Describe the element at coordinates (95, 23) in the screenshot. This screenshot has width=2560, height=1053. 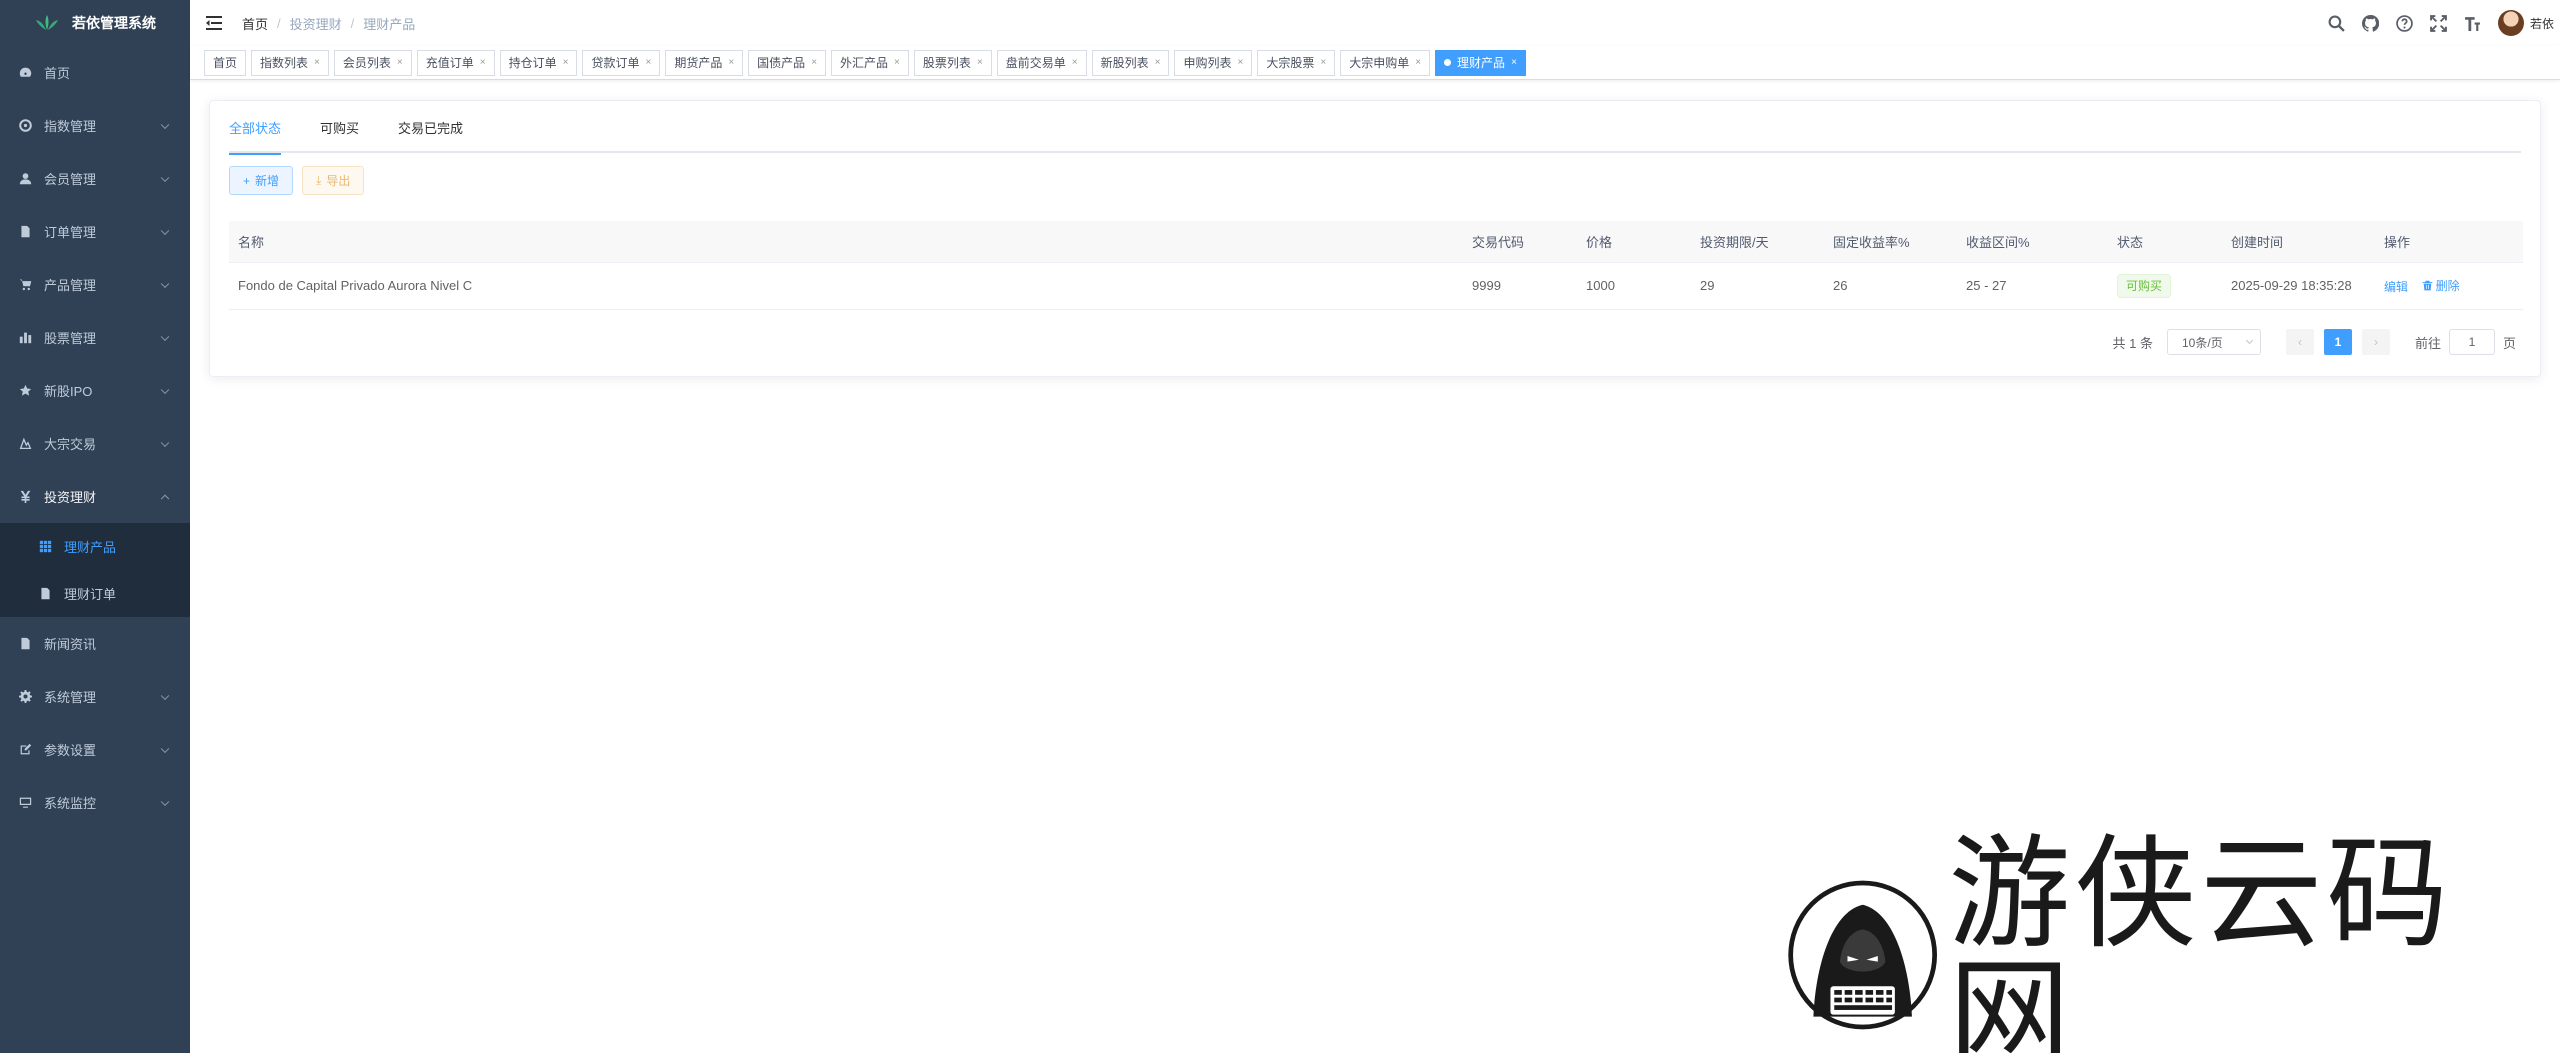
I see `sidebar-logo: 若依管理系统` at that location.